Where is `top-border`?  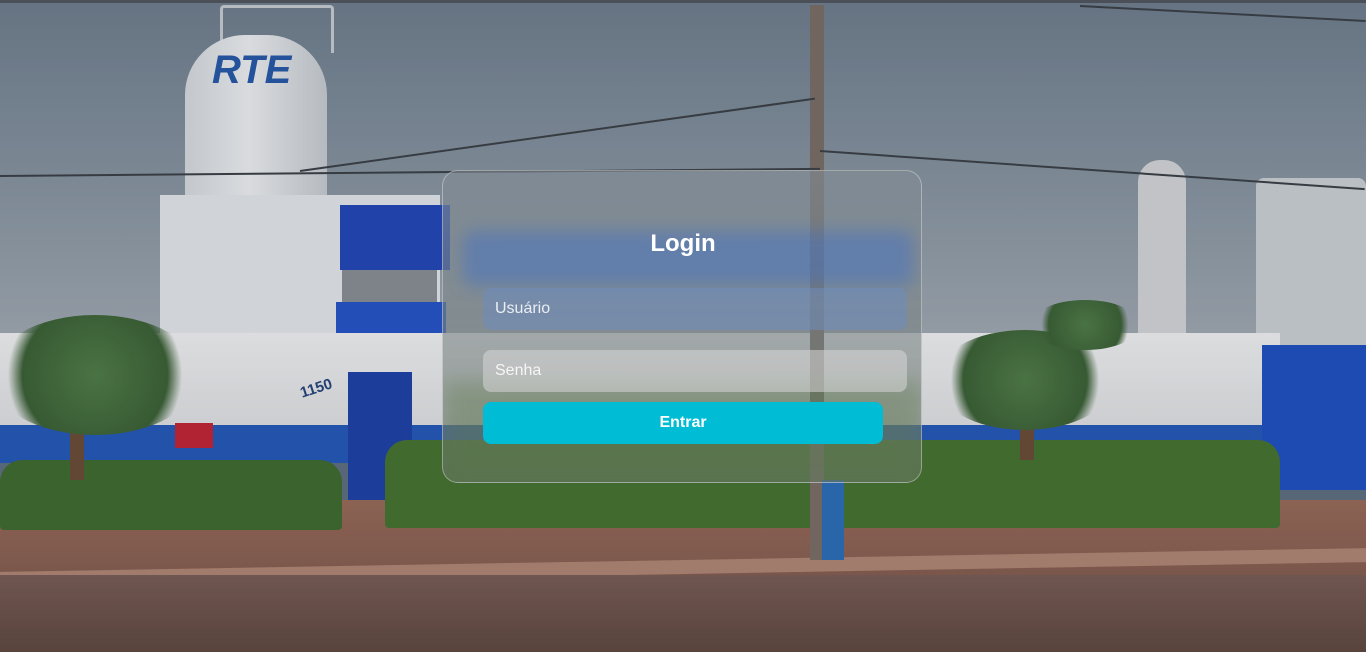
top-border is located at coordinates (683, 1).